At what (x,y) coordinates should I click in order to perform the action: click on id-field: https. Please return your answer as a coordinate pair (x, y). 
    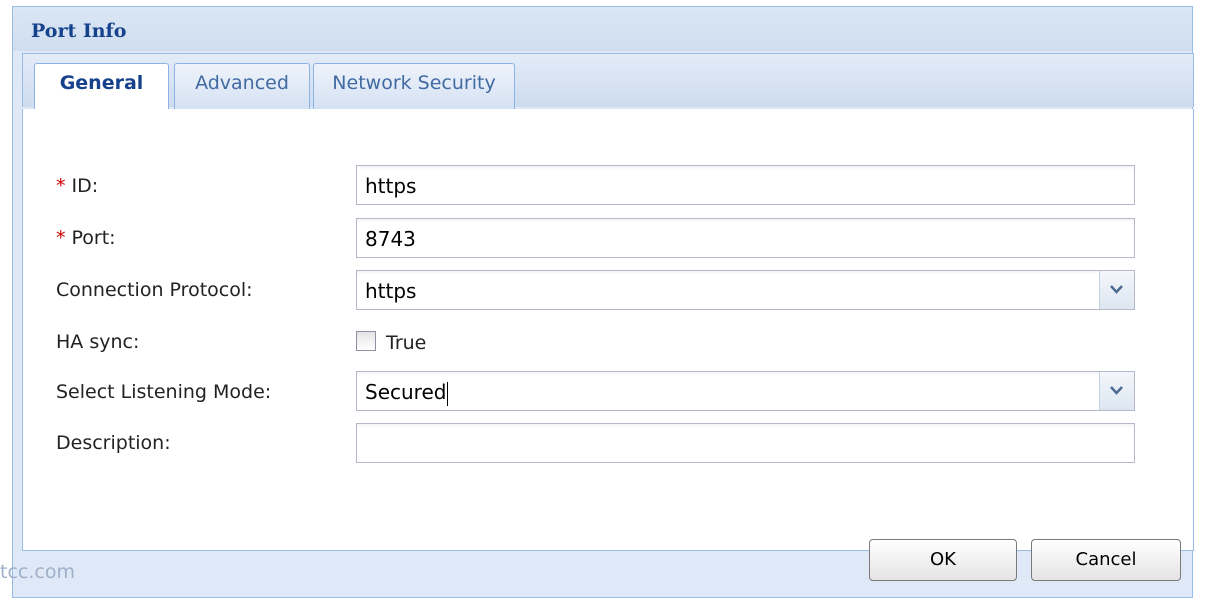
    Looking at the image, I should click on (745, 185).